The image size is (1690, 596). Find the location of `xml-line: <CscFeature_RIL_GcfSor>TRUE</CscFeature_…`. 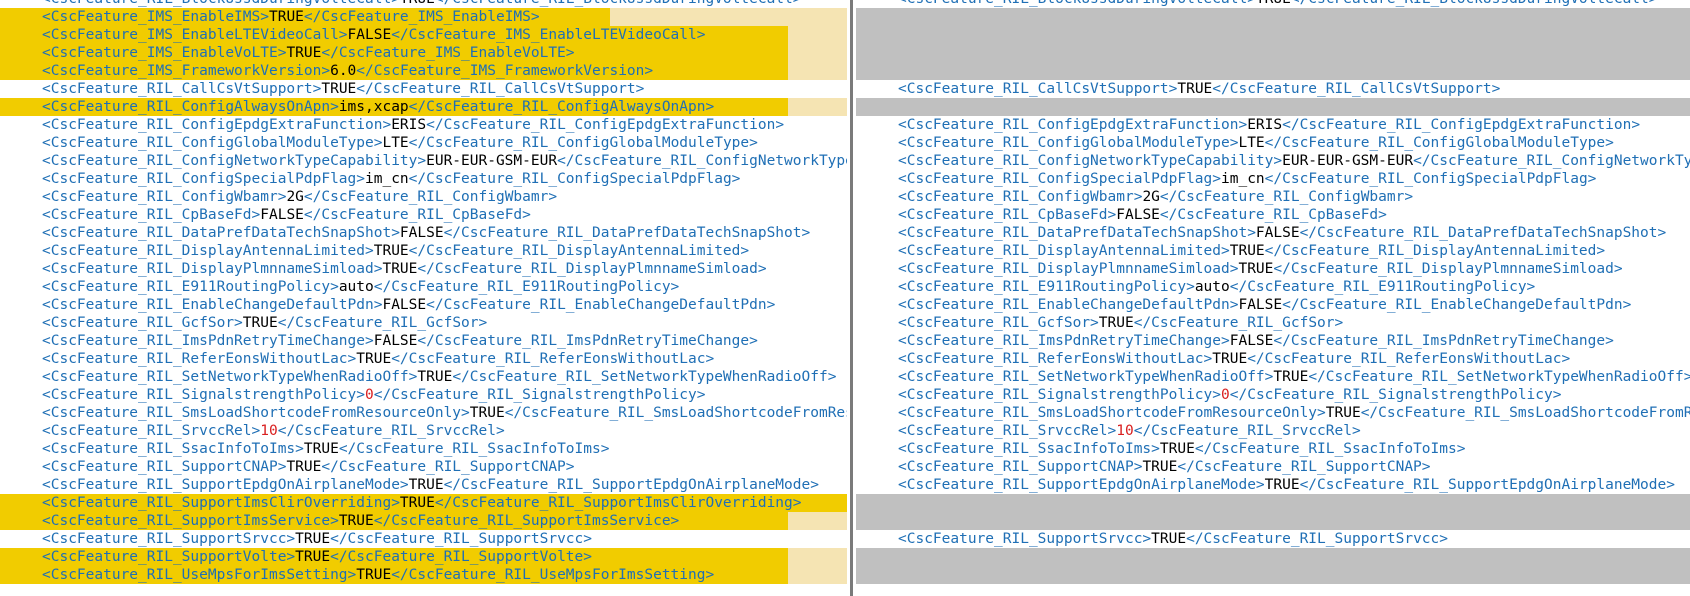

xml-line: <CscFeature_RIL_GcfSor>TRUE</CscFeature_… is located at coordinates (243, 323).